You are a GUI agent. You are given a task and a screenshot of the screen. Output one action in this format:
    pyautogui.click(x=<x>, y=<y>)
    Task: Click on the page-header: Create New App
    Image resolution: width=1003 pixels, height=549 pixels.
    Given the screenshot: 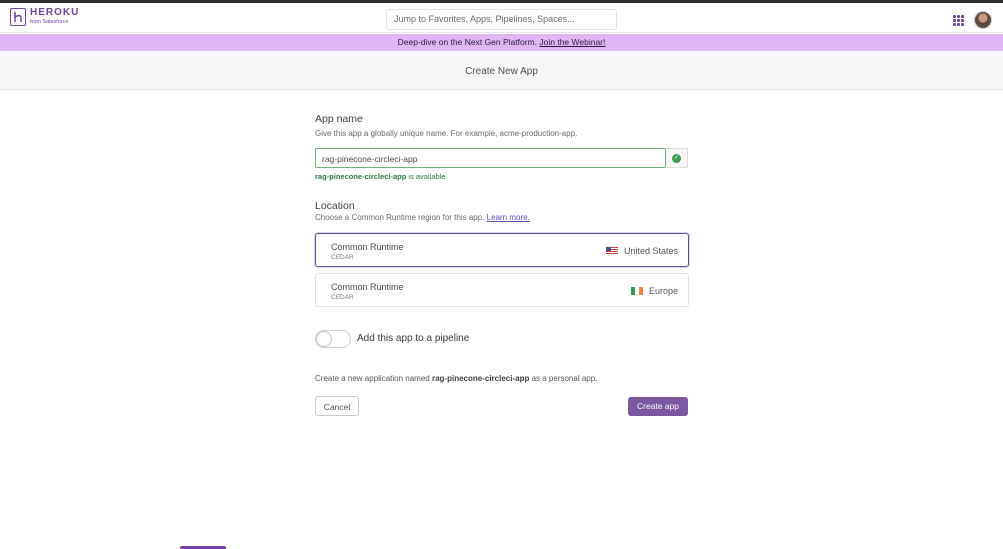 What is the action you would take?
    pyautogui.click(x=501, y=70)
    